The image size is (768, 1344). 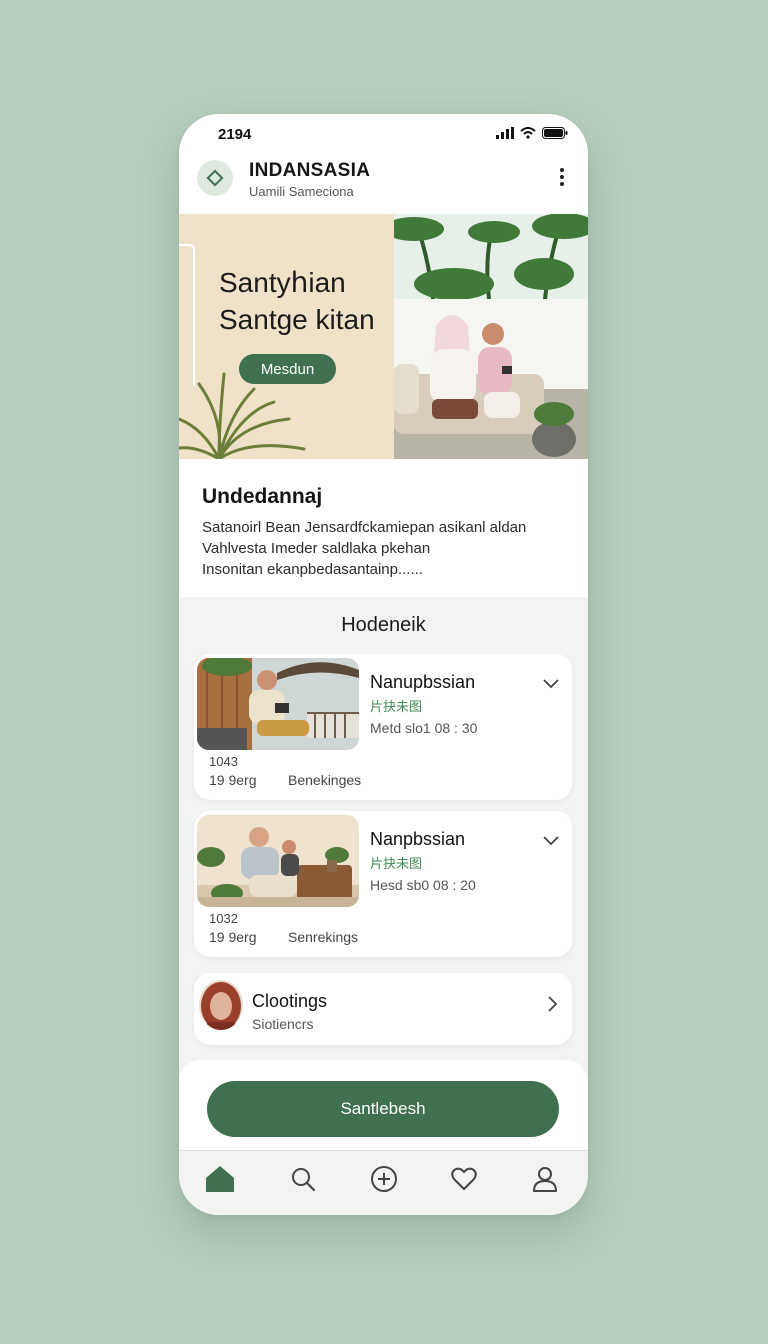 I want to click on heart-icon, so click(x=464, y=1179).